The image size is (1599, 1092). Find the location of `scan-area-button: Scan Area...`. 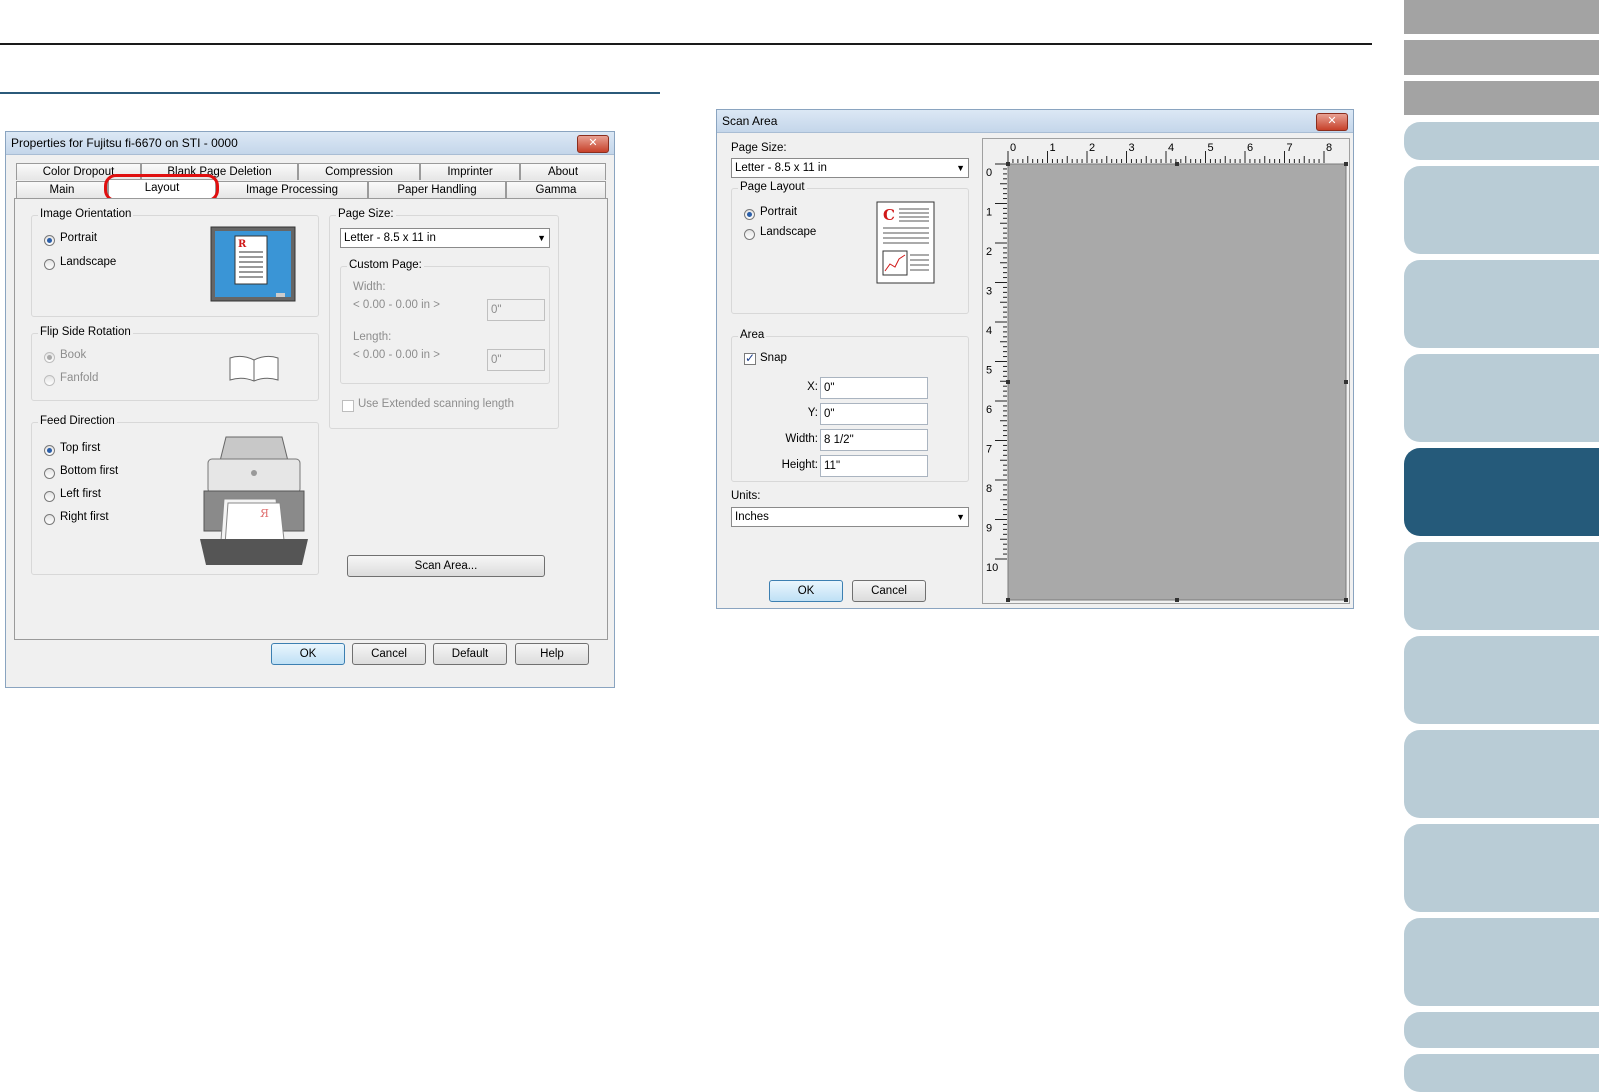

scan-area-button: Scan Area... is located at coordinates (446, 566).